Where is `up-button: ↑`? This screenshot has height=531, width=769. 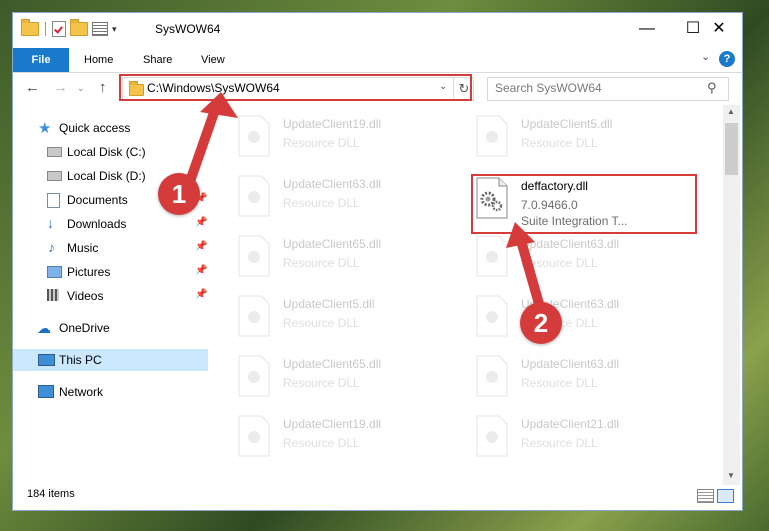
up-button: ↑ is located at coordinates (103, 87).